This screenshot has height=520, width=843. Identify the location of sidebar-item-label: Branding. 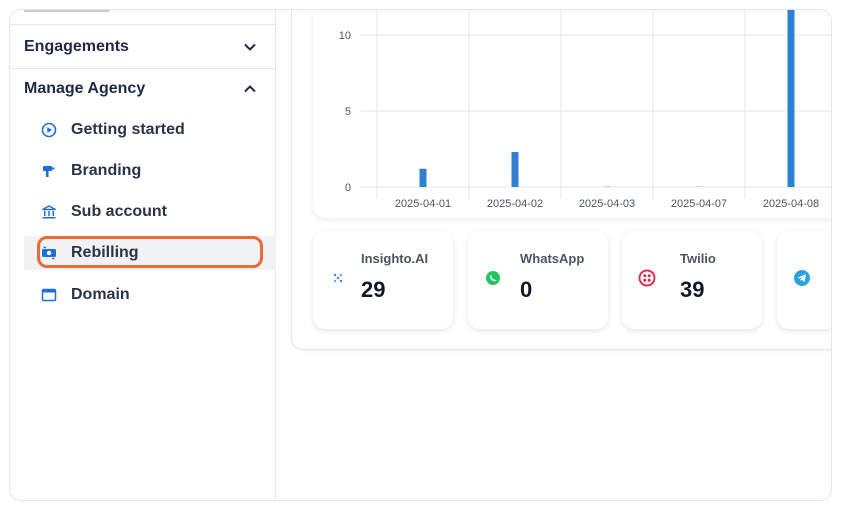
(106, 170).